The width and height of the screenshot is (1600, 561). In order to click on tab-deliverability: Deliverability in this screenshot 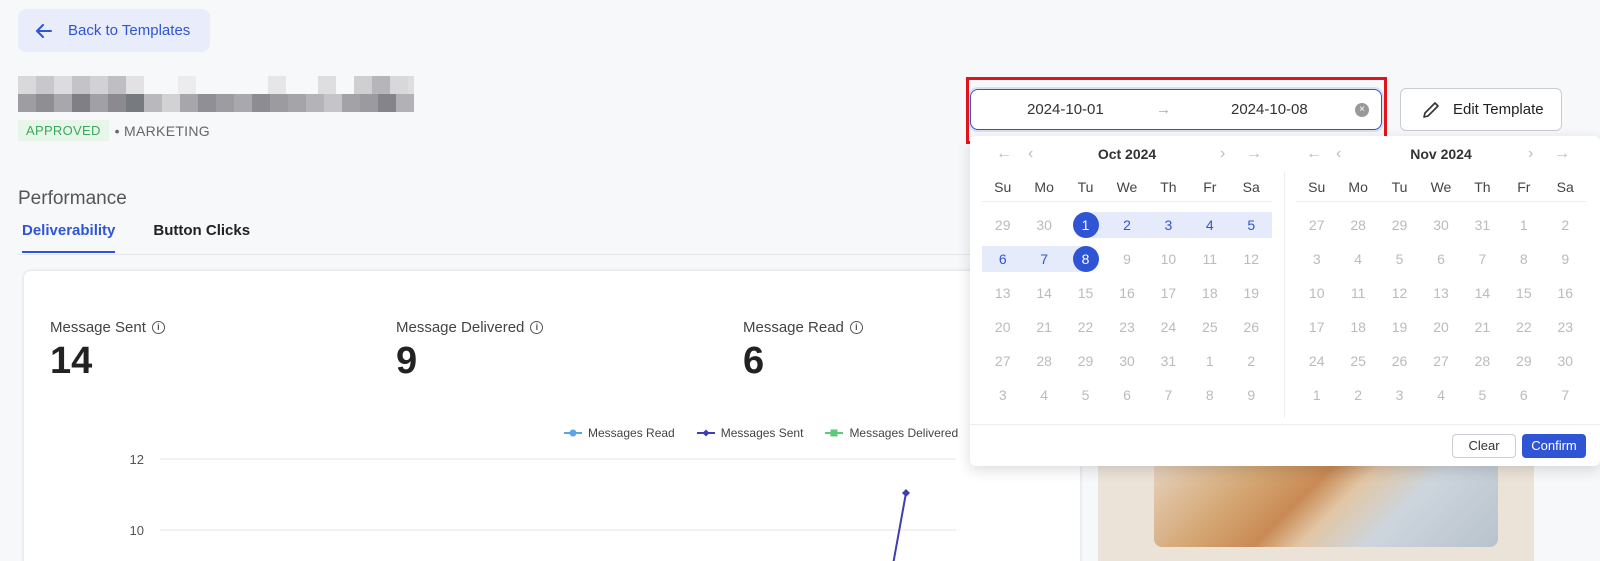, I will do `click(69, 237)`.